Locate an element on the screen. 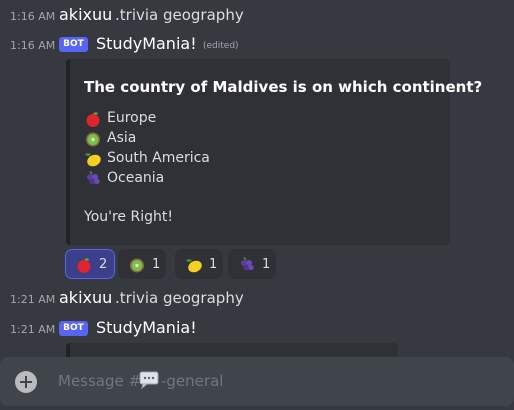 Image resolution: width=514 pixels, height=410 pixels. reaction-bar: 2 1 1 1 is located at coordinates (215, 264).